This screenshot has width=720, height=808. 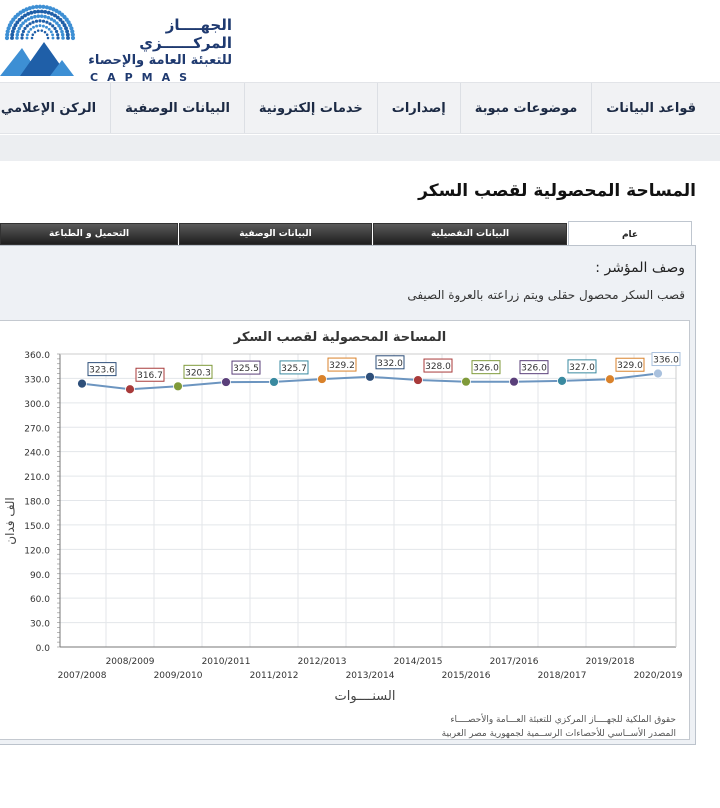 What do you see at coordinates (582, 368) in the screenshot?
I see `data-label: 327.0` at bounding box center [582, 368].